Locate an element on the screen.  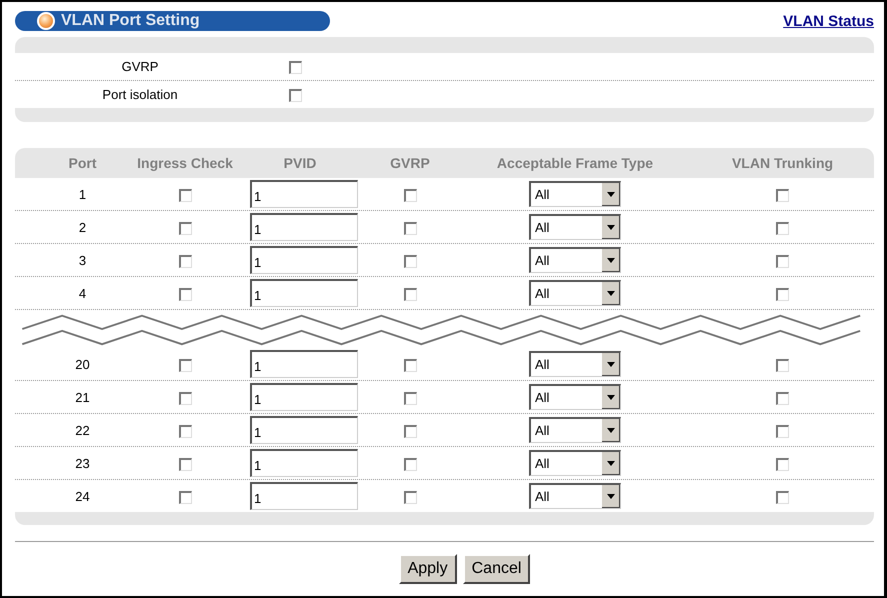
port-number: 3 is located at coordinates (83, 260).